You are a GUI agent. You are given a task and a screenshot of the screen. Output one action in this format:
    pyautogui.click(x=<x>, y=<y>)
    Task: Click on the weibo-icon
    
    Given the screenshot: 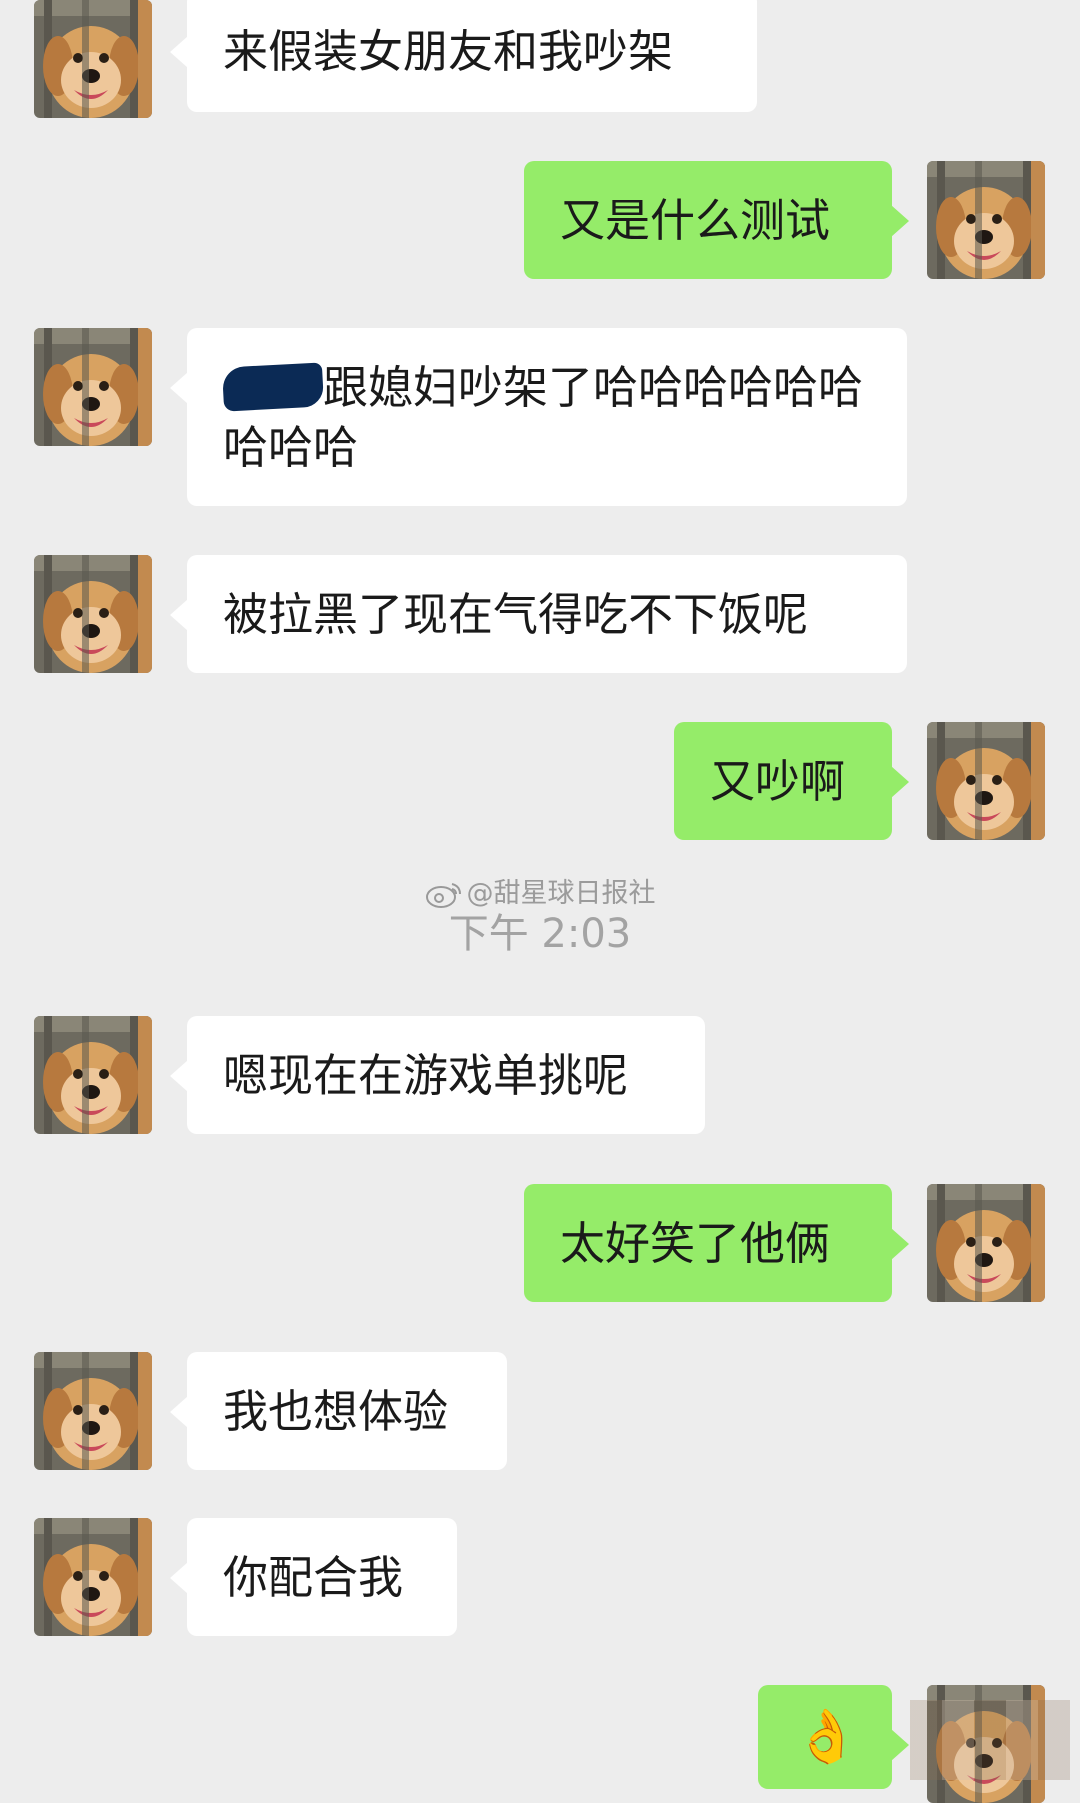 What is the action you would take?
    pyautogui.click(x=443, y=895)
    